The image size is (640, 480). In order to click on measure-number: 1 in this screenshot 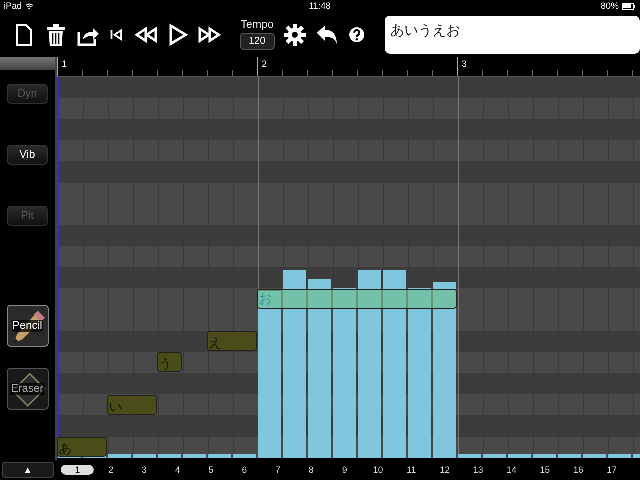, I will do `click(65, 64)`.